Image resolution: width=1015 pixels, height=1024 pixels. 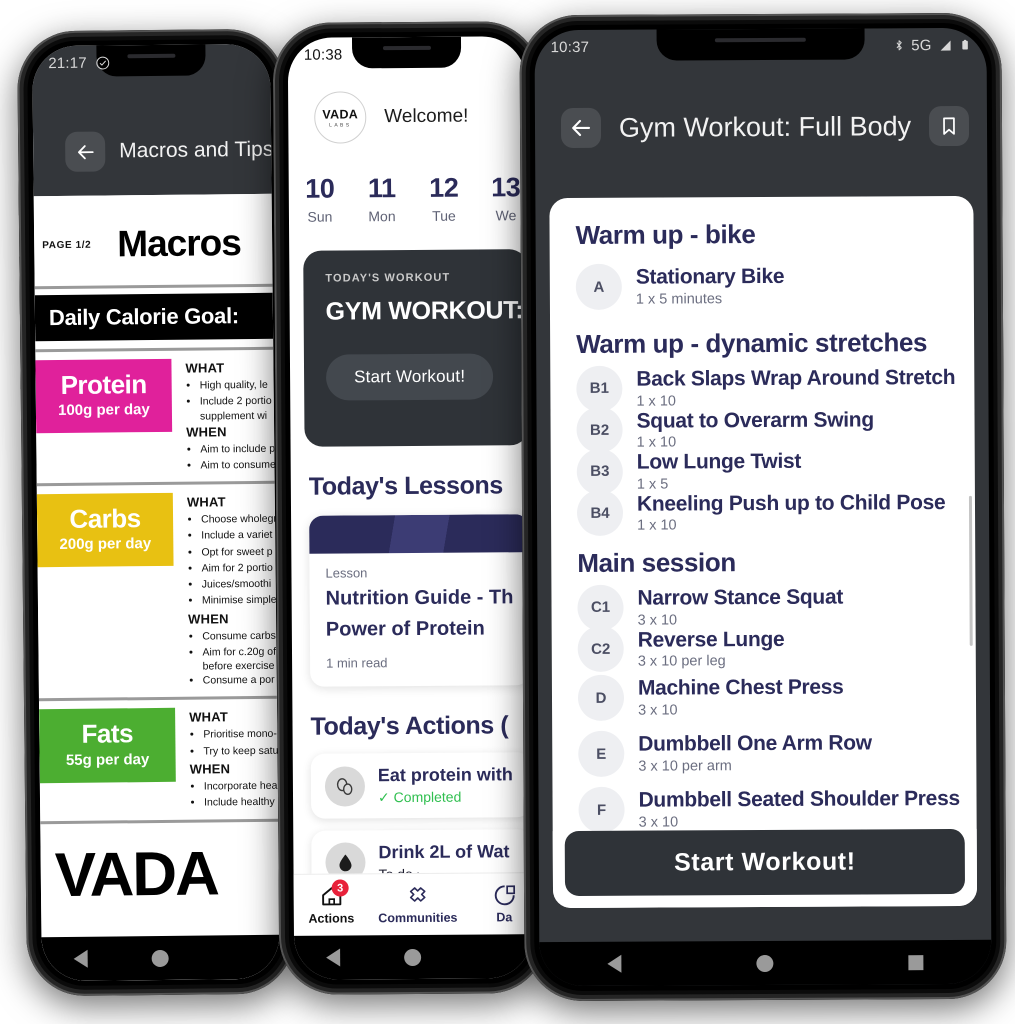 What do you see at coordinates (18, 285) in the screenshot?
I see `phone1-volume-up` at bounding box center [18, 285].